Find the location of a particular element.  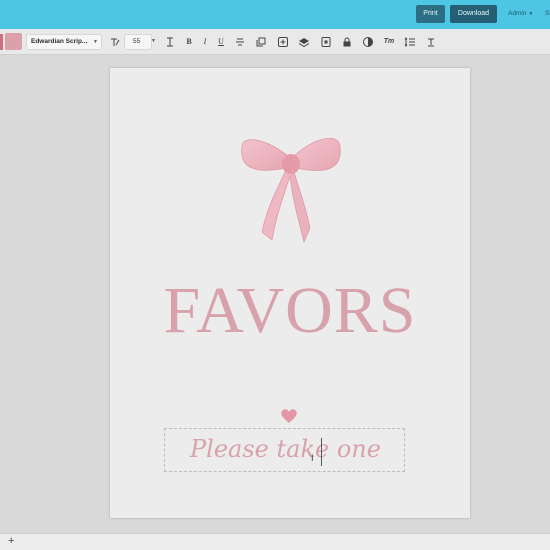

layers-icon is located at coordinates (304, 42).